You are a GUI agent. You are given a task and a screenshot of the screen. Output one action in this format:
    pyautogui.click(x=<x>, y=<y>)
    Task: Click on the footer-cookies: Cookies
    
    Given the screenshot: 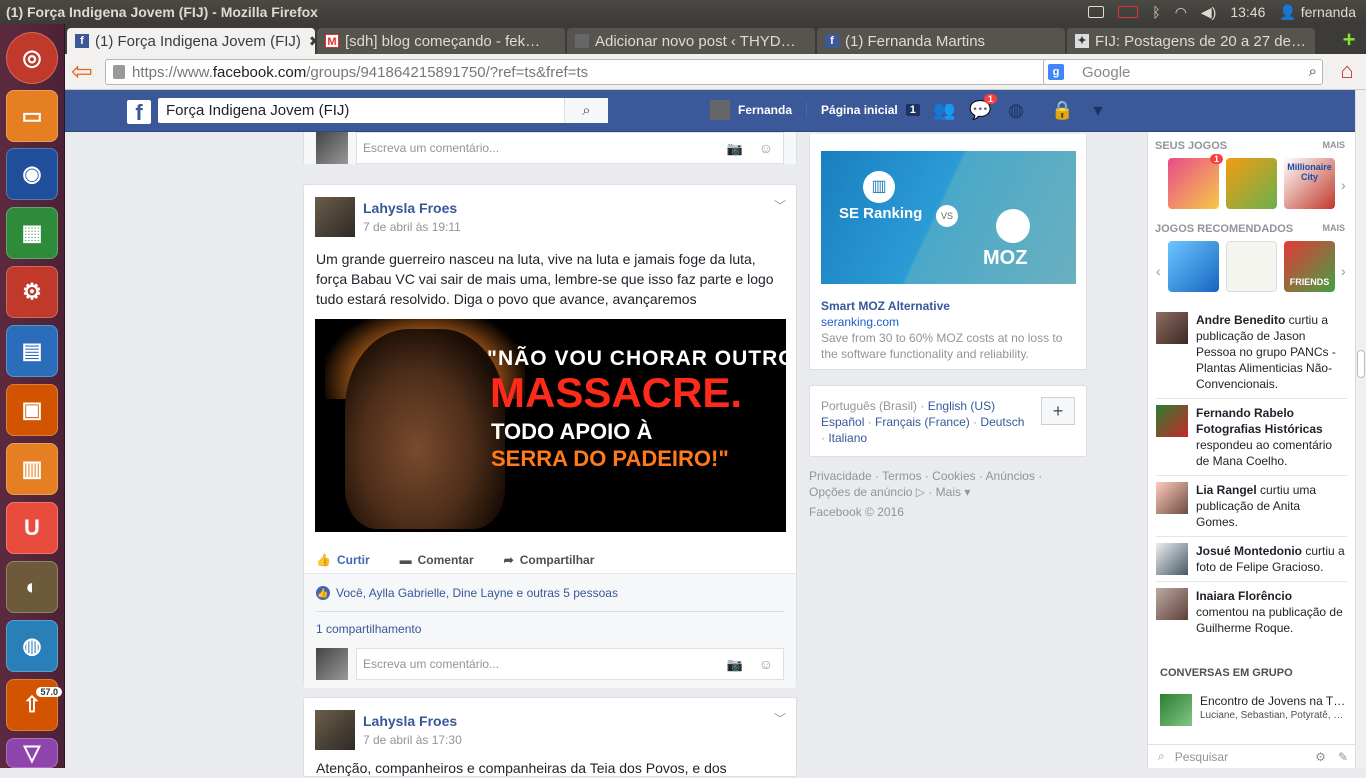 What is the action you would take?
    pyautogui.click(x=953, y=476)
    